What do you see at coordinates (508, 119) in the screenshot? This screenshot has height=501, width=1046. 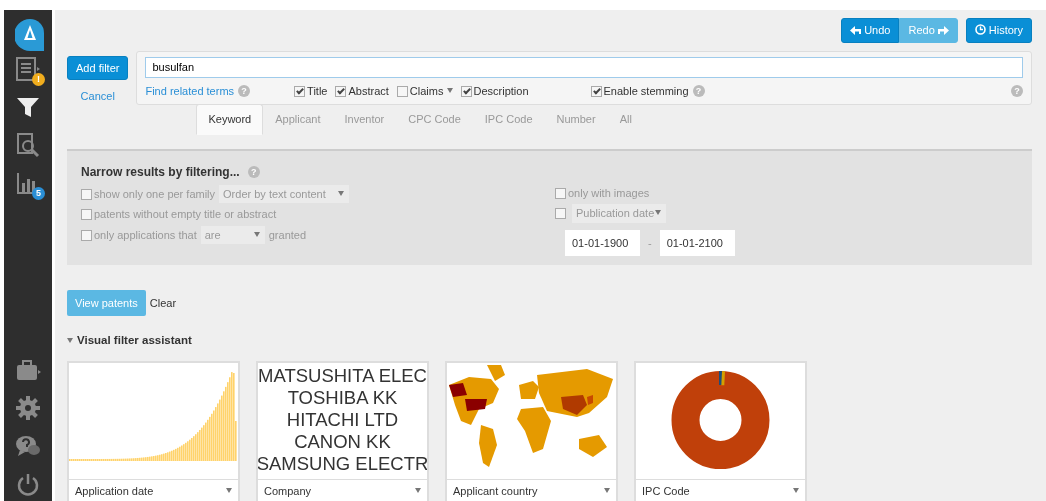 I see `tab: IPC Code` at bounding box center [508, 119].